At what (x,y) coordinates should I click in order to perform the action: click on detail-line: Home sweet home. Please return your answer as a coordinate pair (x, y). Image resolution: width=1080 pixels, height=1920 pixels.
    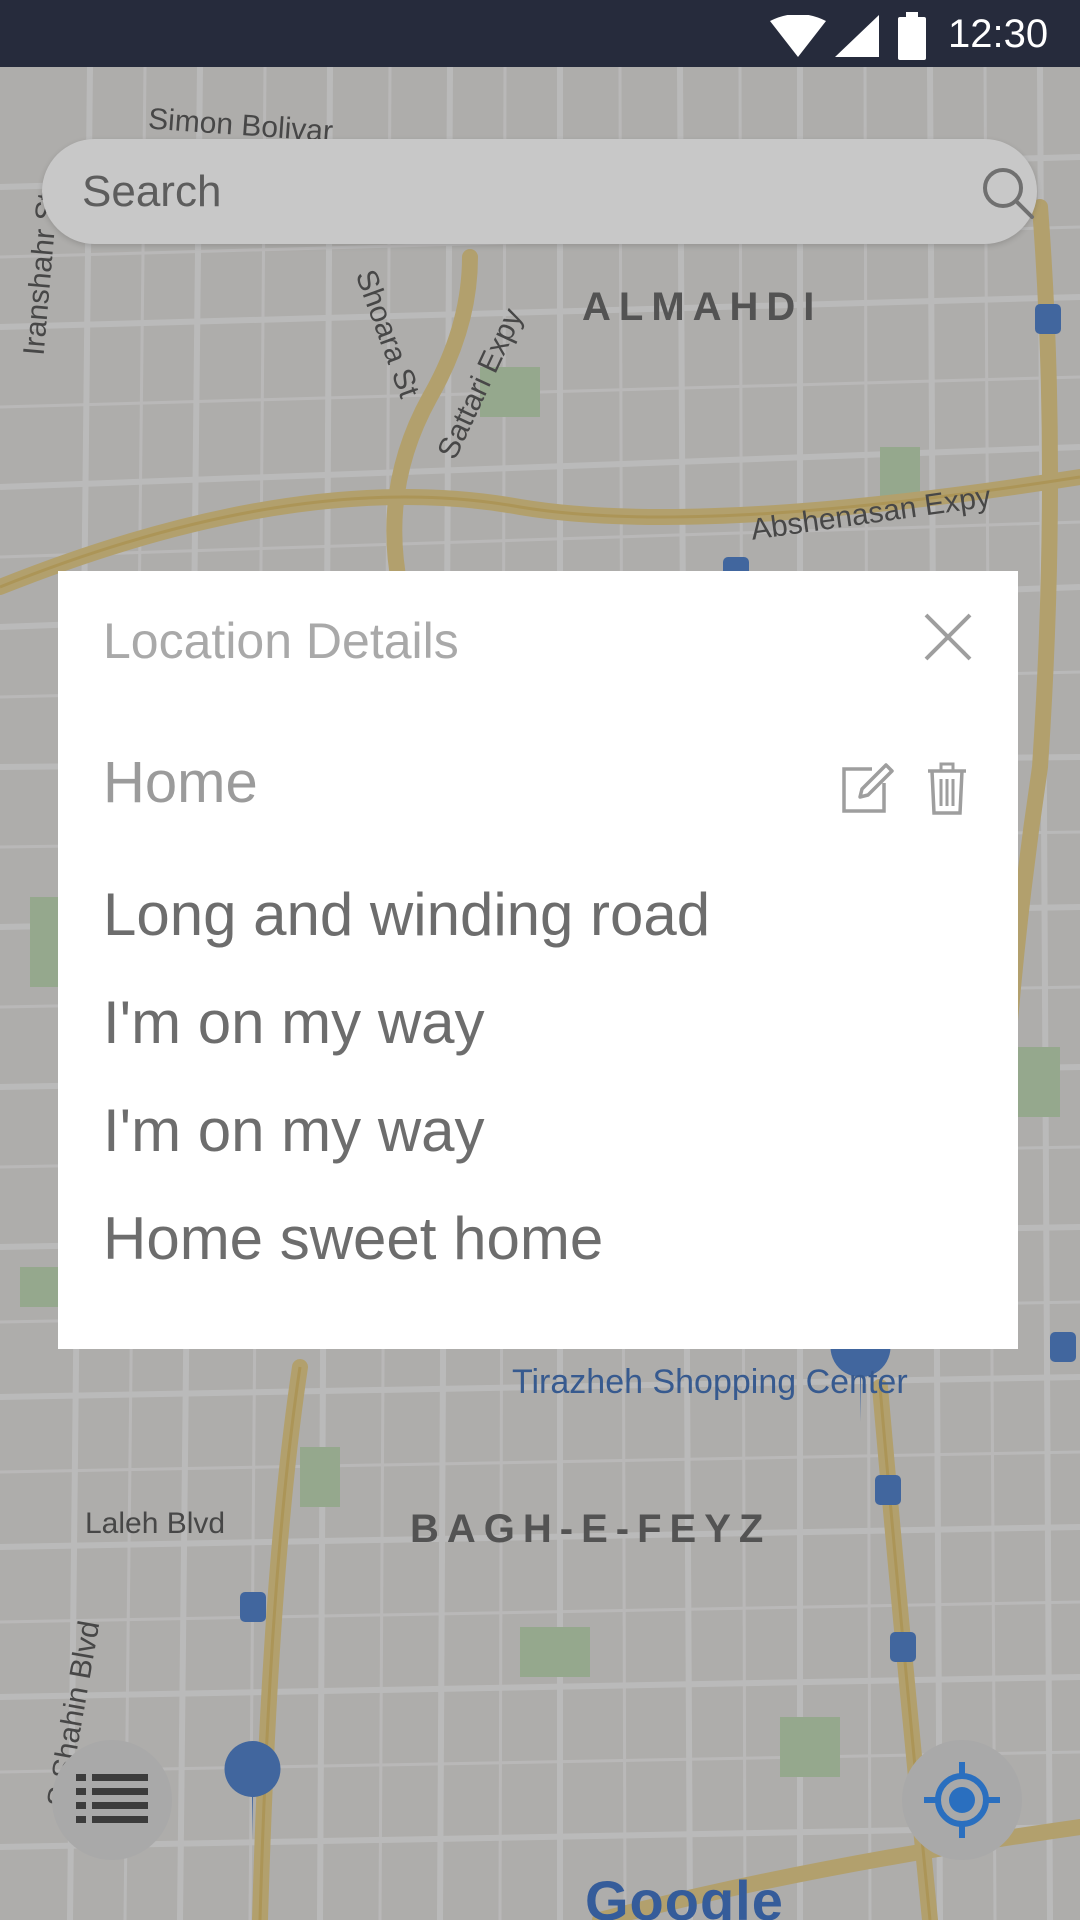
    Looking at the image, I should click on (353, 1238).